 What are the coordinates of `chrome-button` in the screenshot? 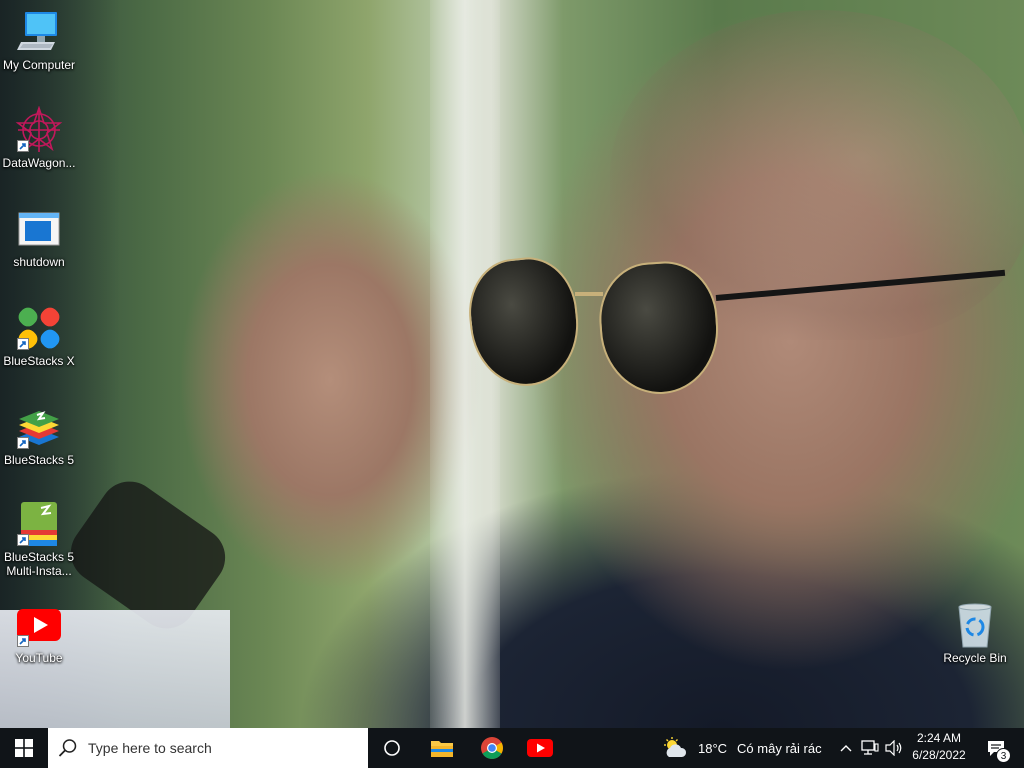 It's located at (492, 748).